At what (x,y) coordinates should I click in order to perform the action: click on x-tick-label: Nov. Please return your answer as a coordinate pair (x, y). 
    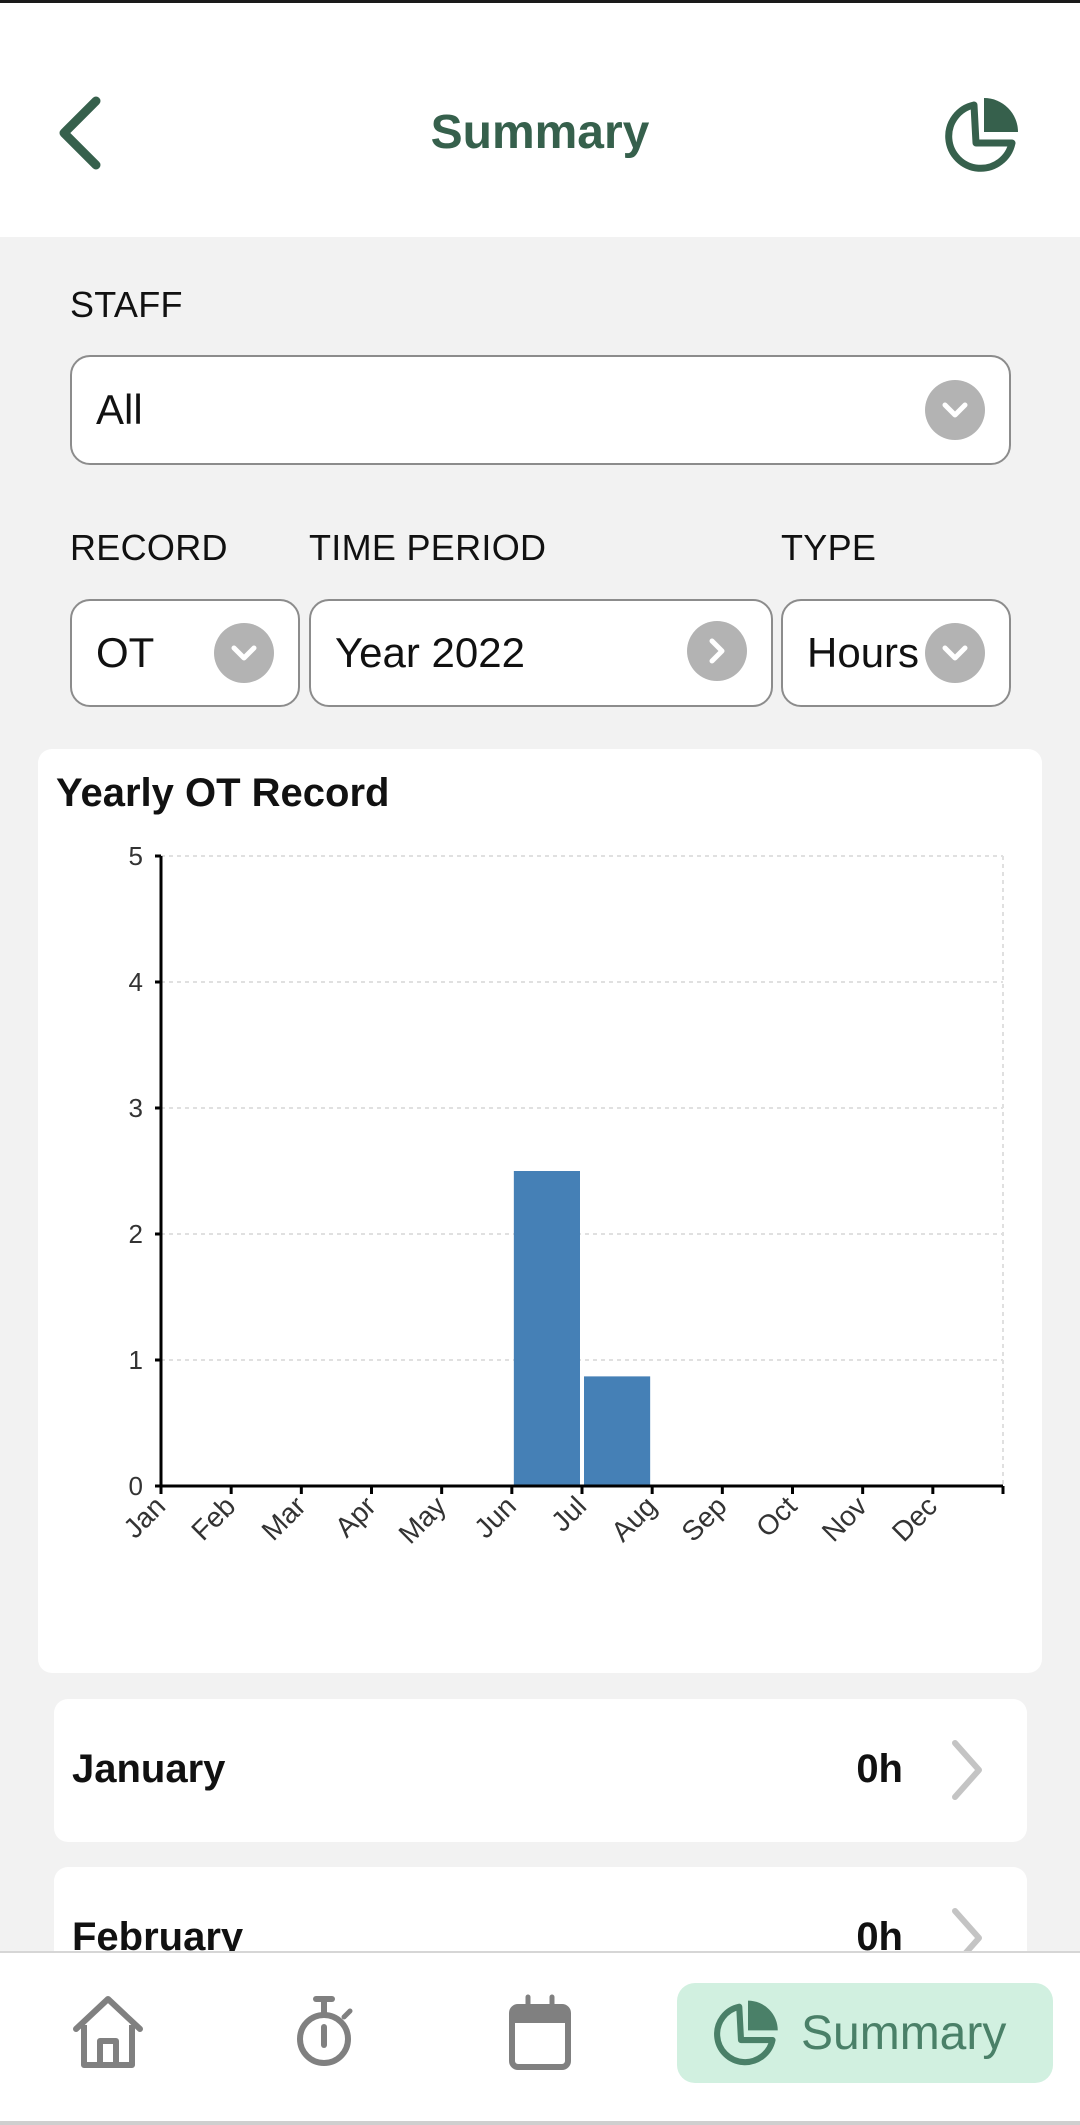
    Looking at the image, I should click on (844, 1518).